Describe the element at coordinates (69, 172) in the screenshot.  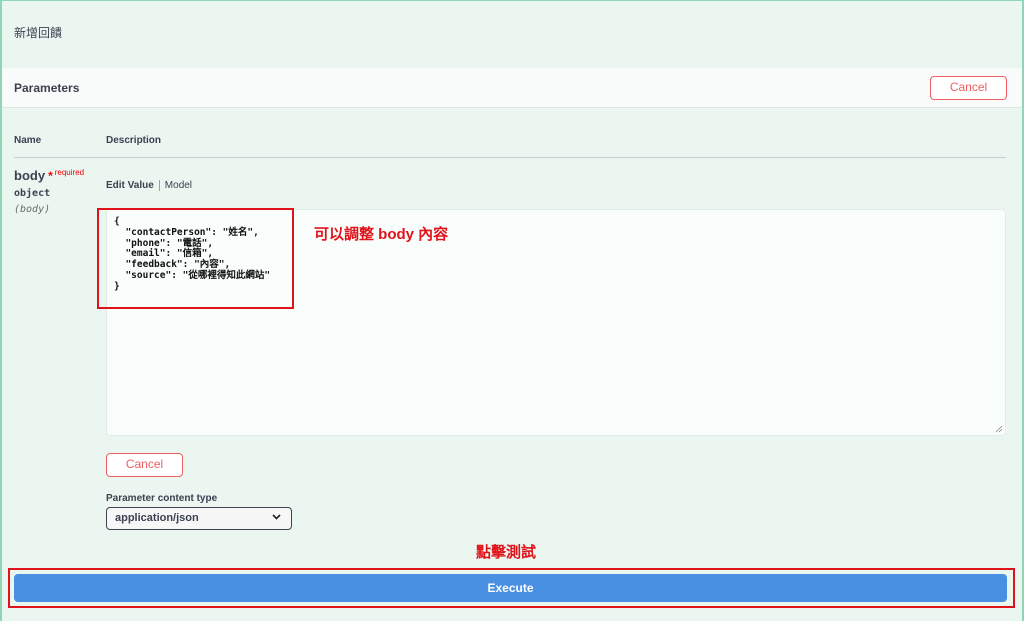
I see `required-label: required` at that location.